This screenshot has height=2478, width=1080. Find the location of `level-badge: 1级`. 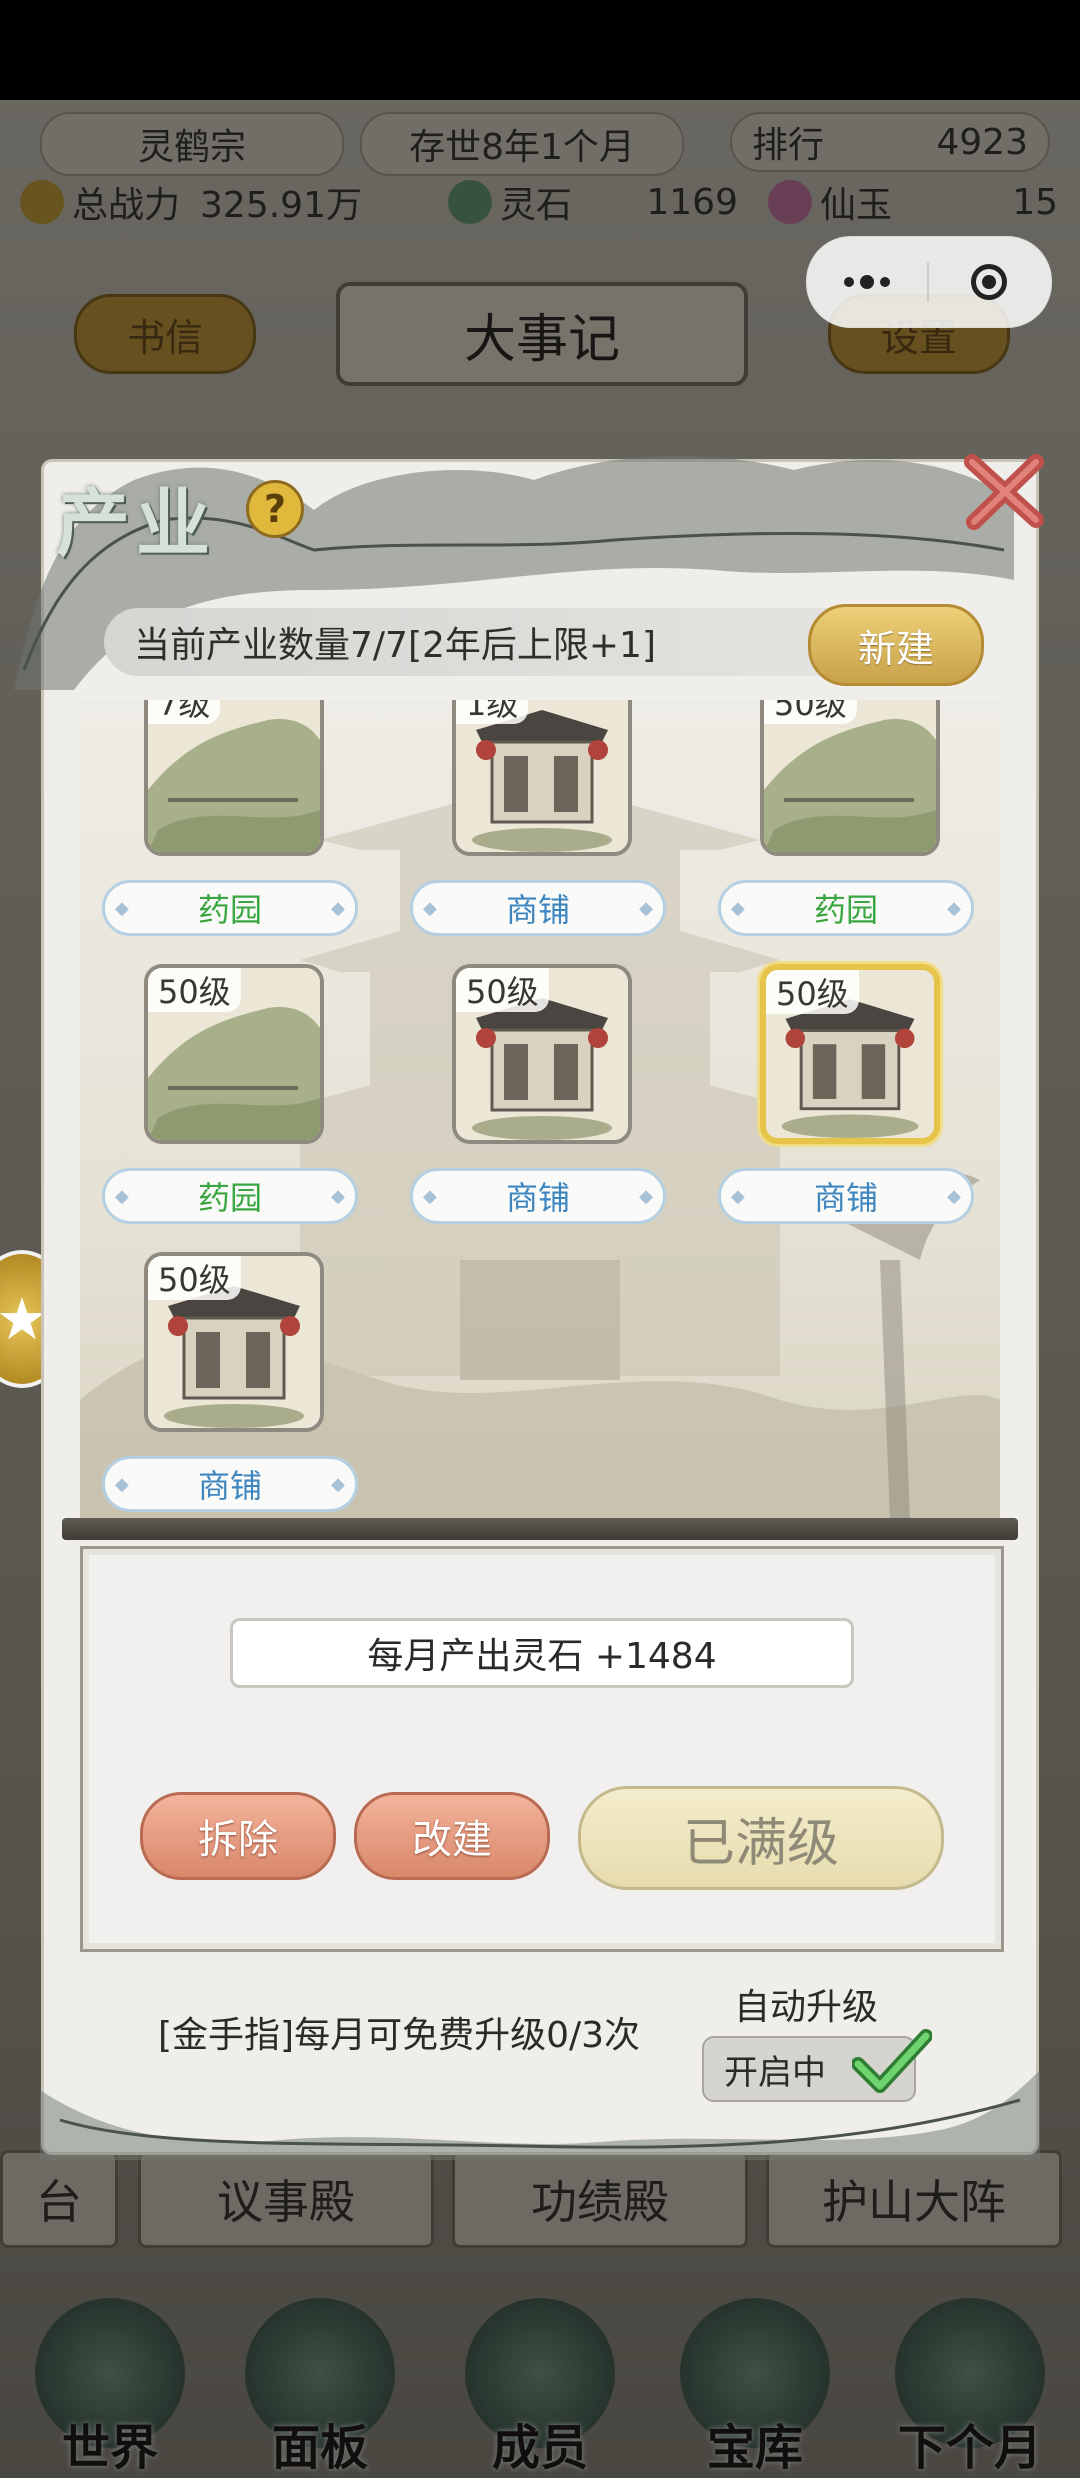

level-badge: 1级 is located at coordinates (492, 712).